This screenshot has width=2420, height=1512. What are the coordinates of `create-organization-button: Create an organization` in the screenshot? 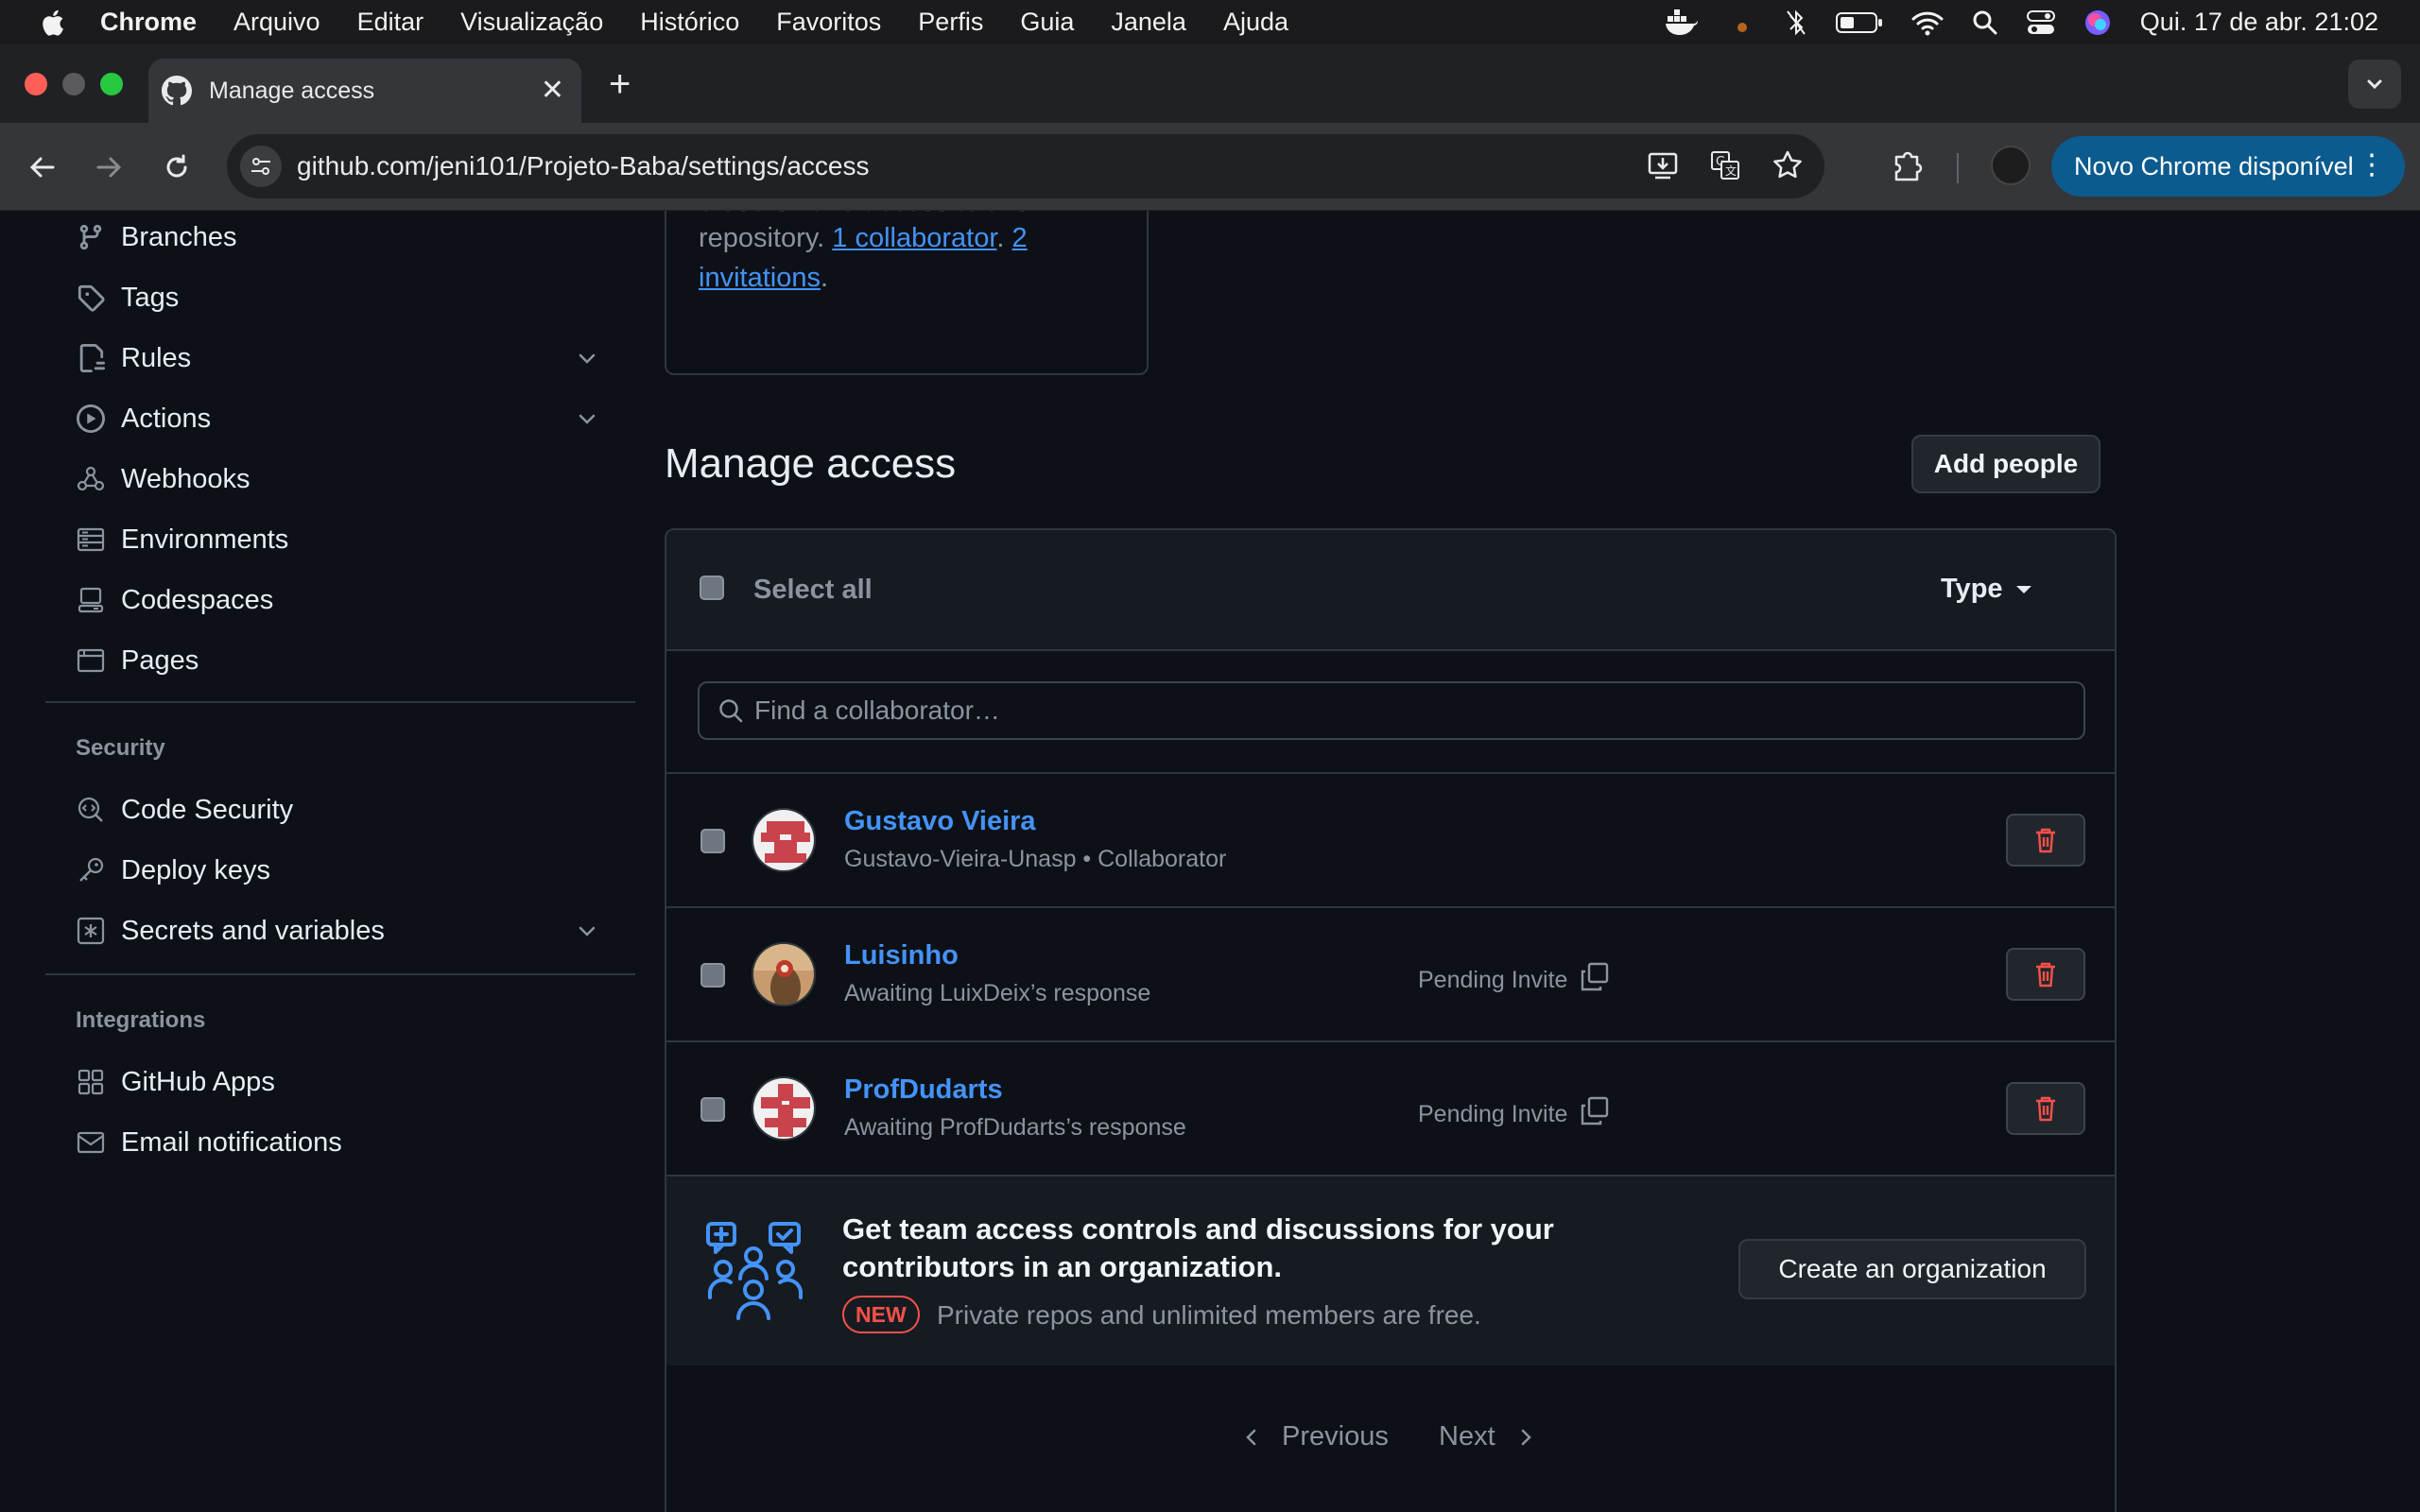 It's located at (1912, 1269).